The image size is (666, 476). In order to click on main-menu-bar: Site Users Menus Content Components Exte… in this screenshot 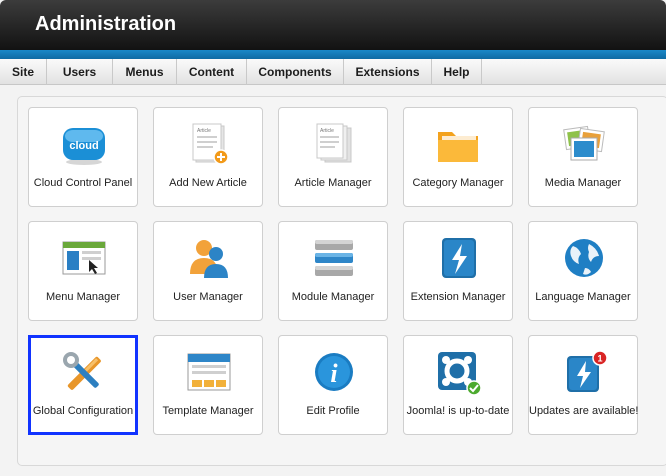, I will do `click(333, 72)`.